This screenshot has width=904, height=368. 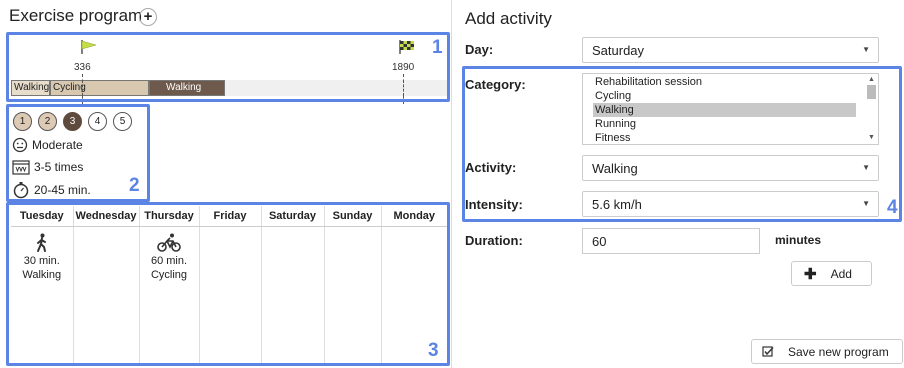 What do you see at coordinates (433, 350) in the screenshot?
I see `marker-3: 3` at bounding box center [433, 350].